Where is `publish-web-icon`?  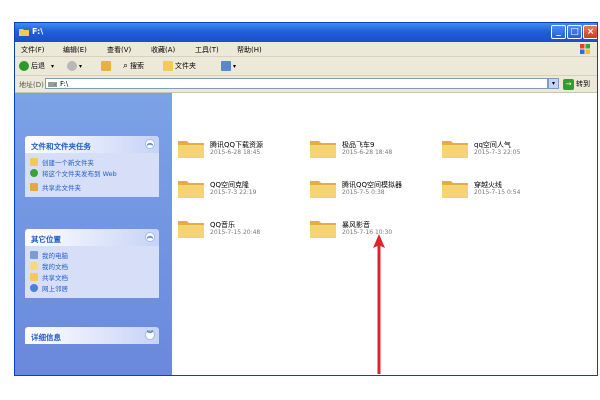
publish-web-icon is located at coordinates (34, 173).